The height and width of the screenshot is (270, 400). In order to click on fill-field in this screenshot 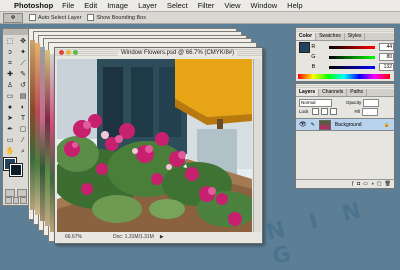, I will do `click(370, 111)`.